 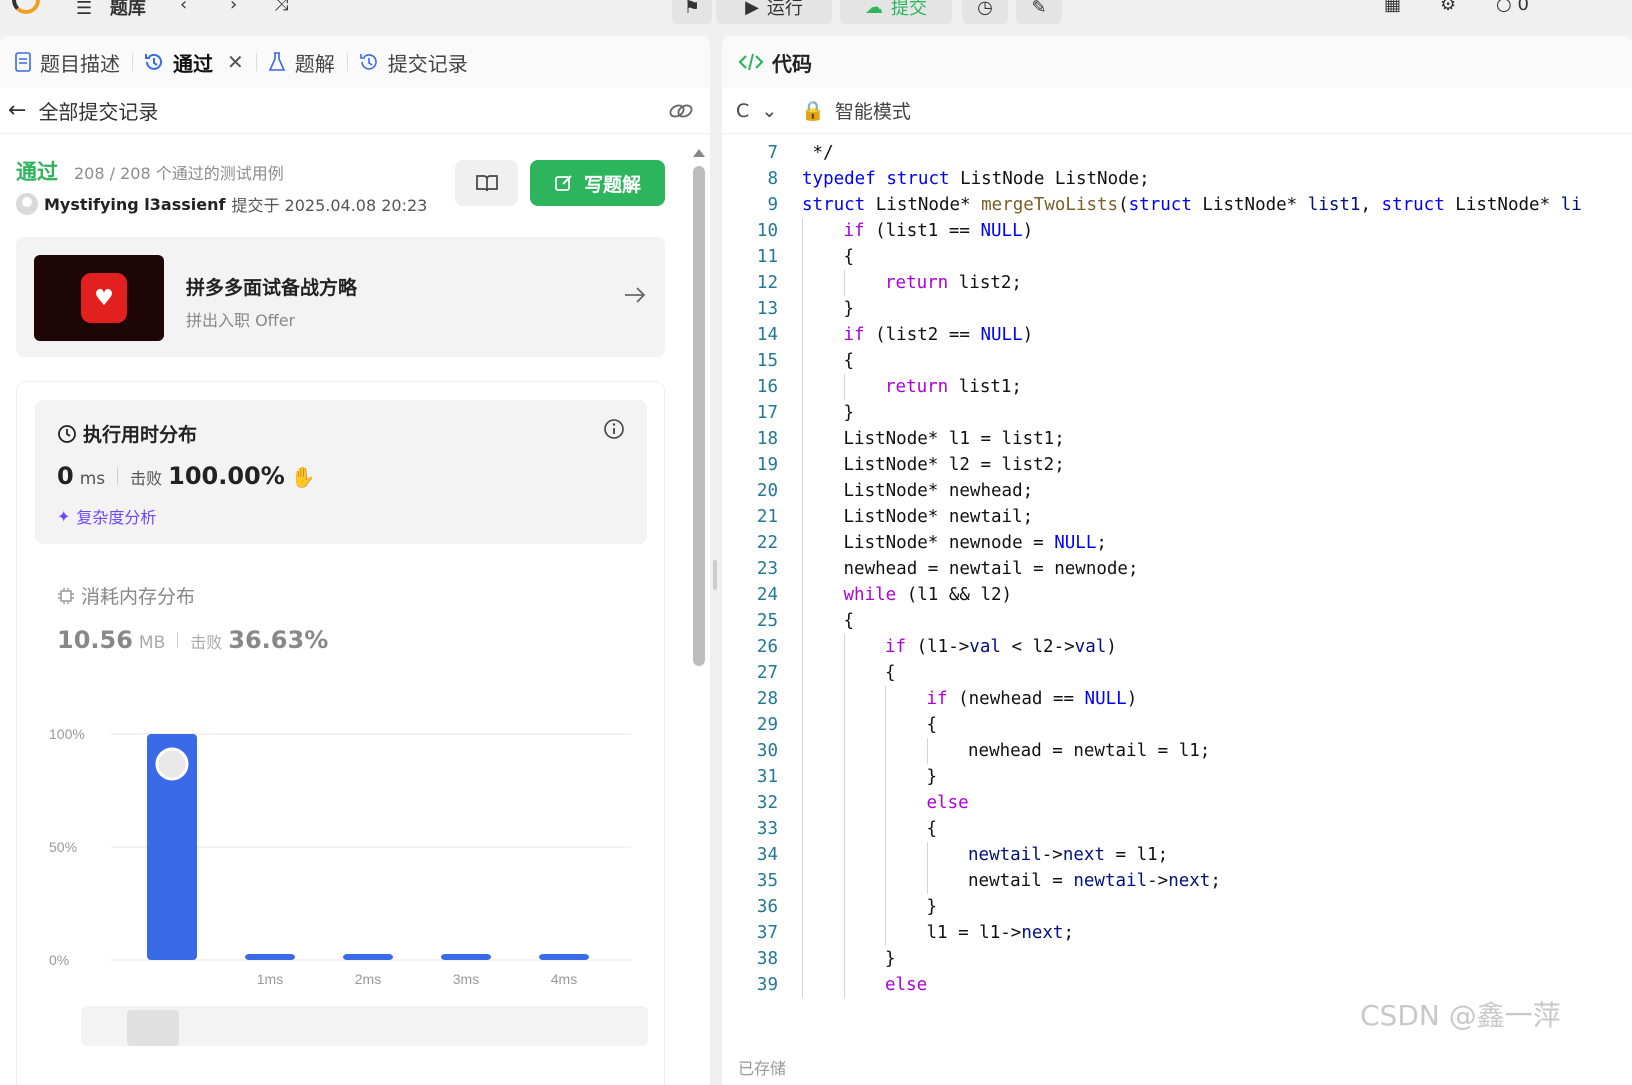 I want to click on code-text: newhead = newtail = newnode;, so click(x=991, y=569).